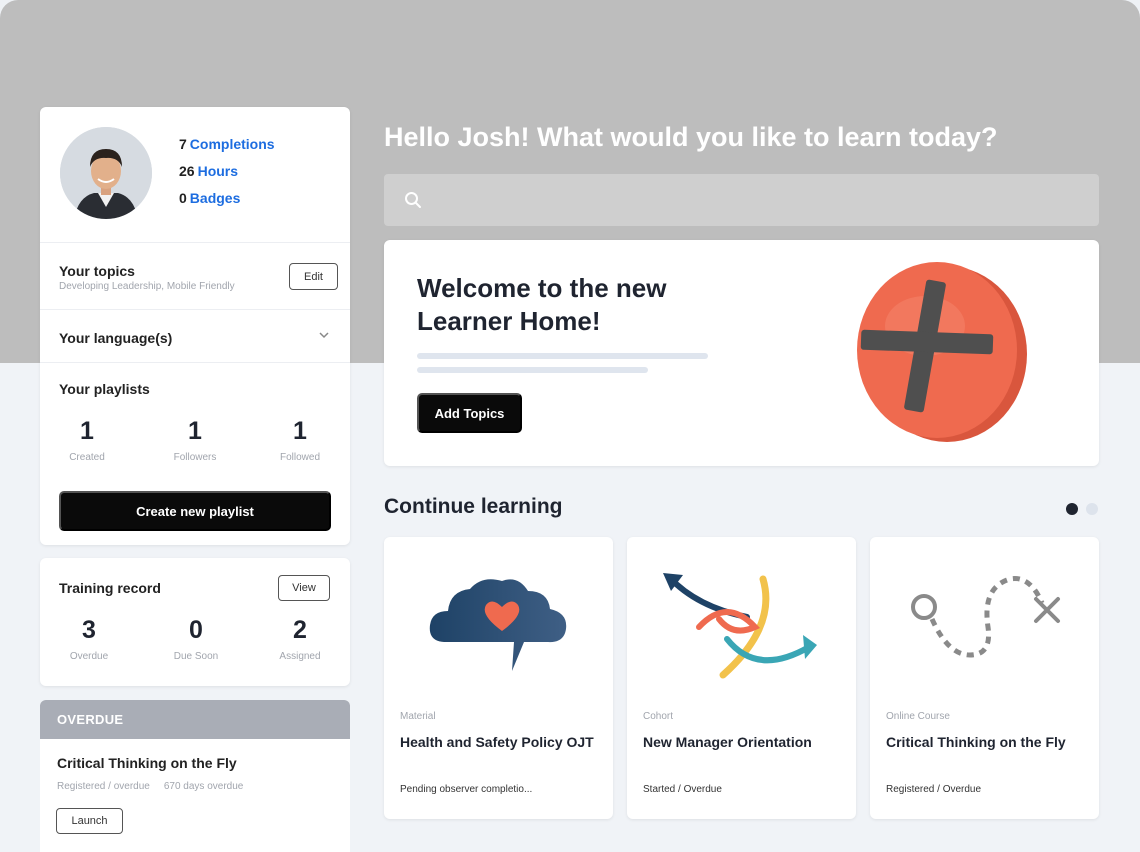  Describe the element at coordinates (89, 656) in the screenshot. I see `stat-label: Overdue` at that location.